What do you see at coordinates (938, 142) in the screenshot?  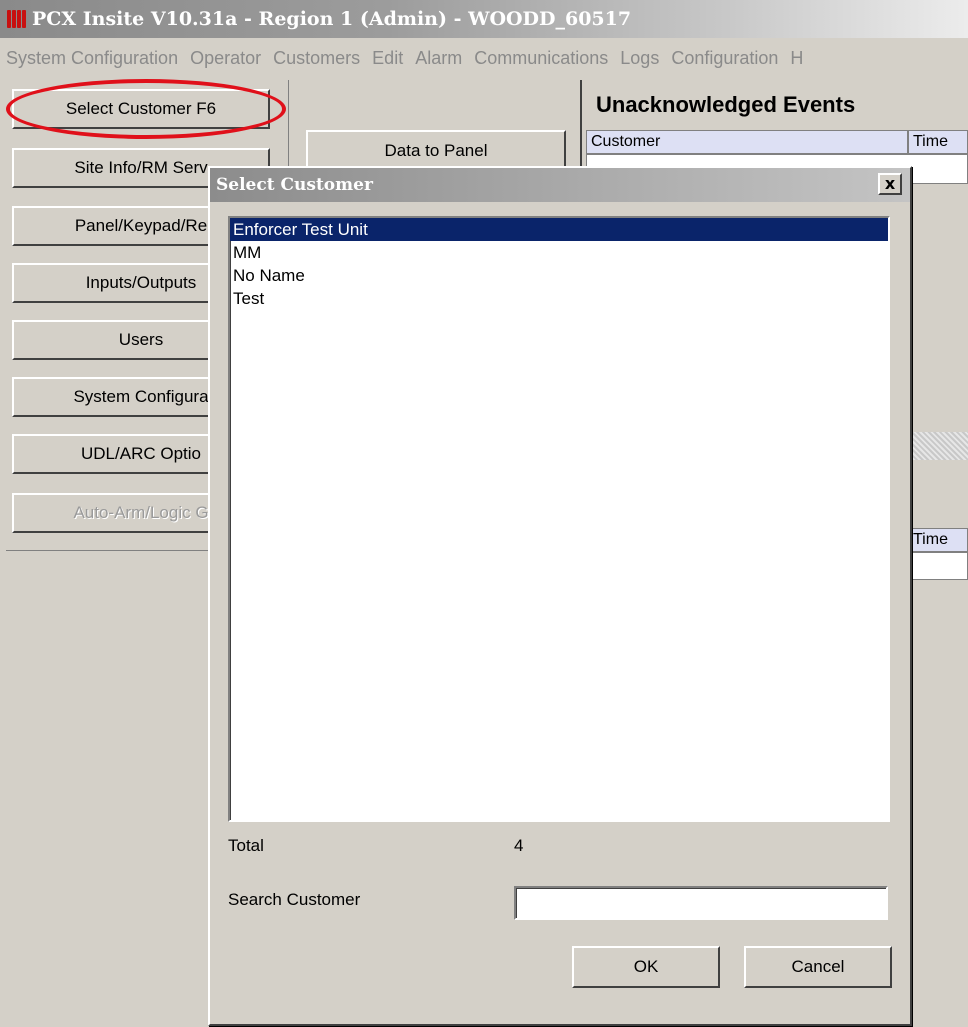 I see `column-header-time: Time` at bounding box center [938, 142].